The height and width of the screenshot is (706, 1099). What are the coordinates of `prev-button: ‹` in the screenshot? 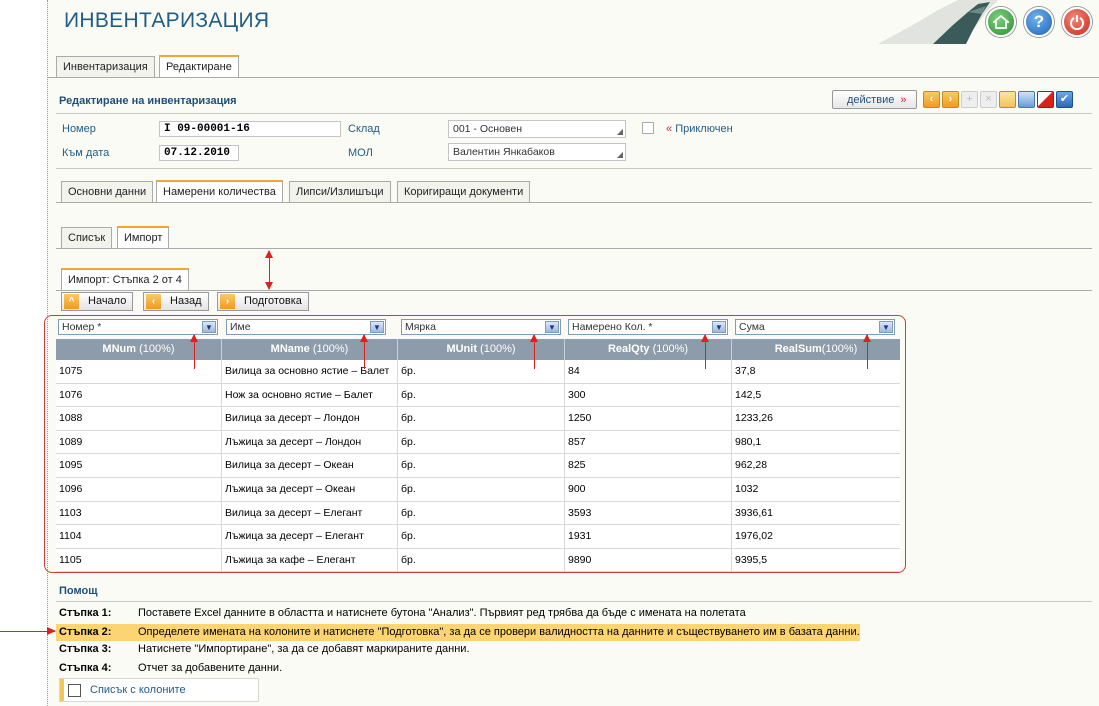 It's located at (931, 99).